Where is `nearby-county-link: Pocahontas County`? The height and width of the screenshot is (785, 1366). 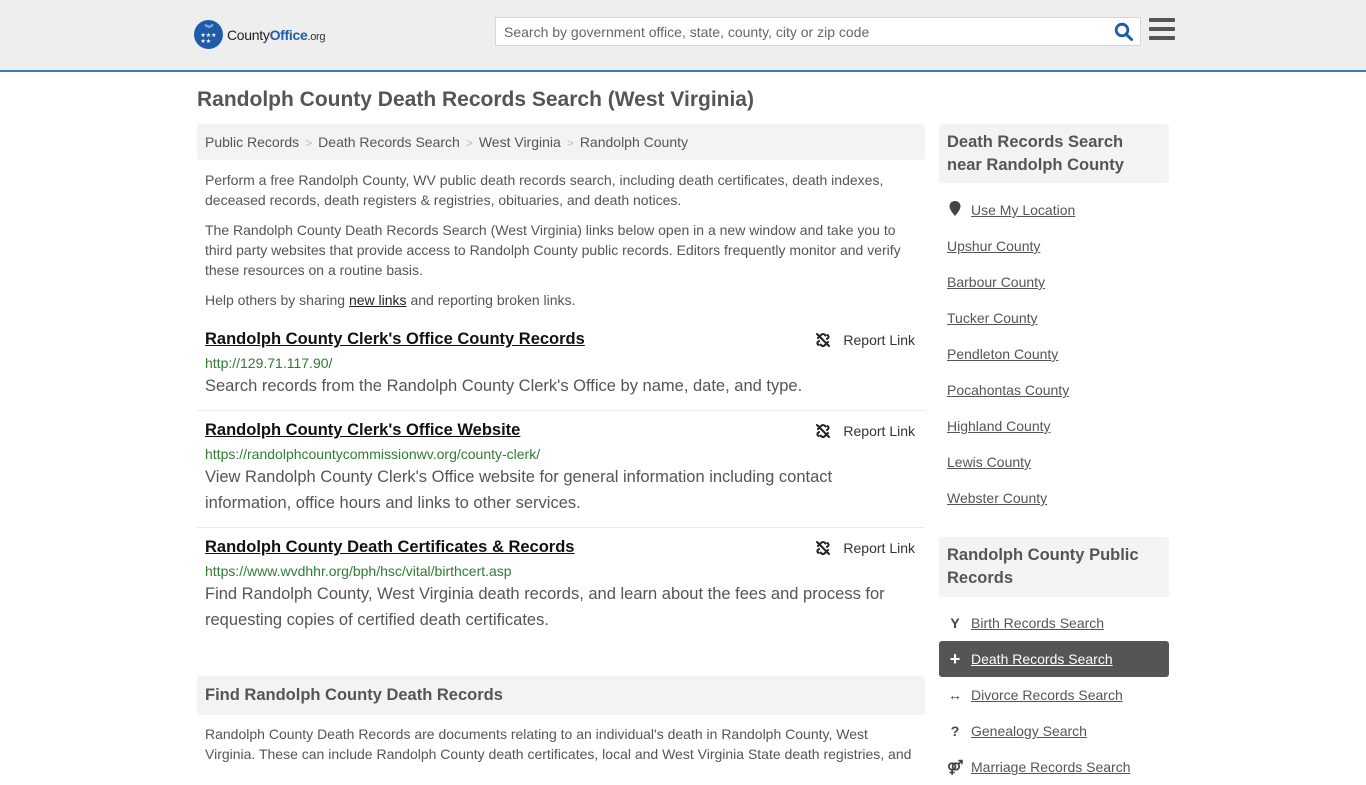 nearby-county-link: Pocahontas County is located at coordinates (1054, 390).